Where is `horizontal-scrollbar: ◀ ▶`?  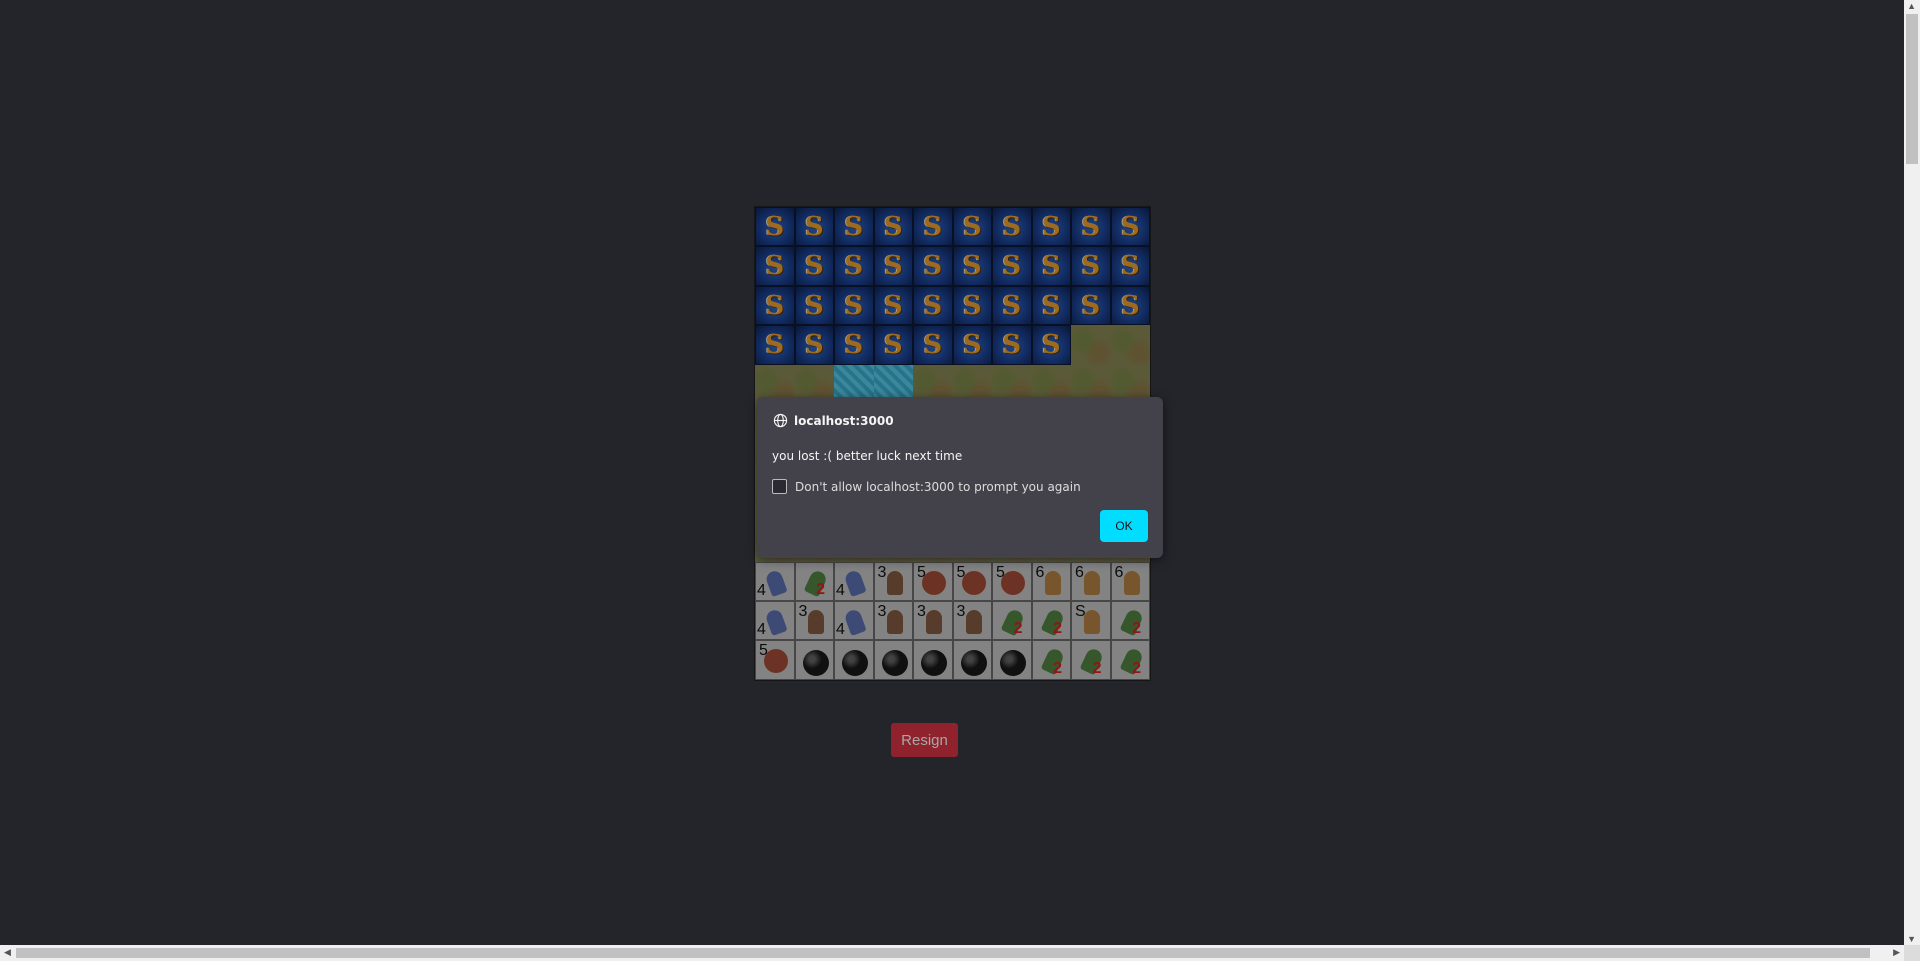 horizontal-scrollbar: ◀ ▶ is located at coordinates (952, 953).